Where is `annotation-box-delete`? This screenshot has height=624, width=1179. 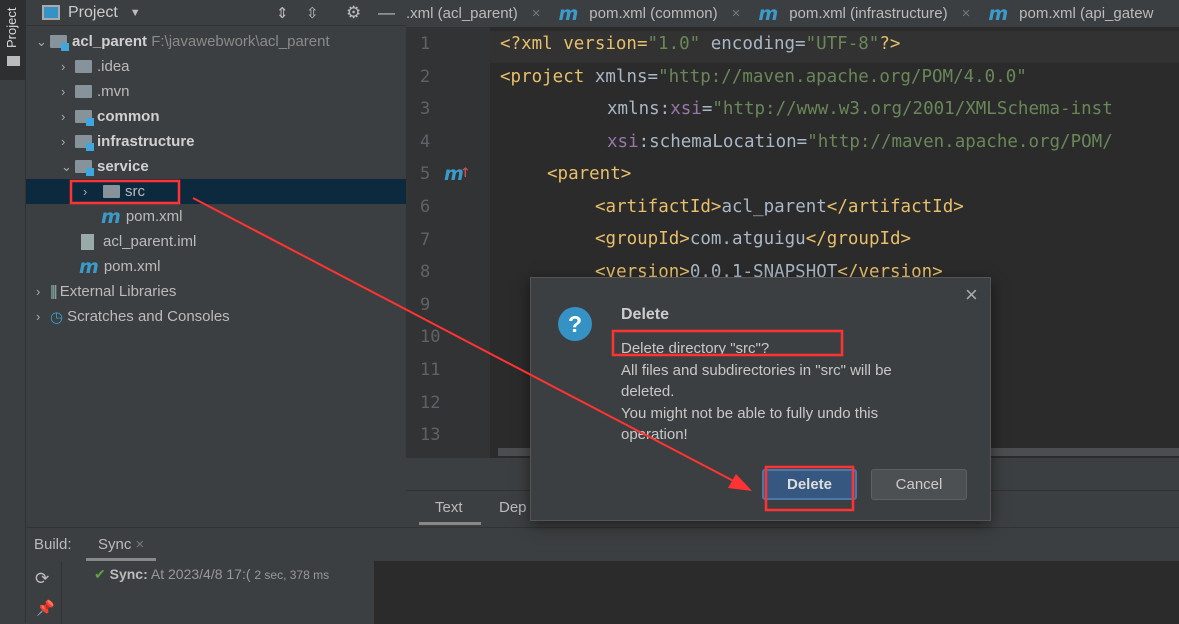
annotation-box-delete is located at coordinates (809, 488).